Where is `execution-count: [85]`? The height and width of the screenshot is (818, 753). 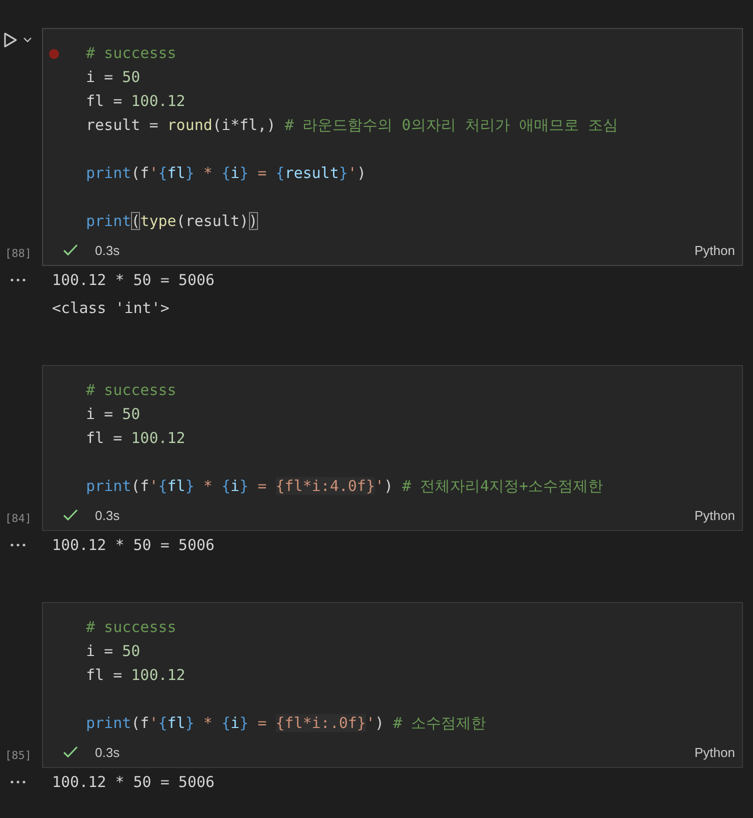
execution-count: [85] is located at coordinates (18, 755).